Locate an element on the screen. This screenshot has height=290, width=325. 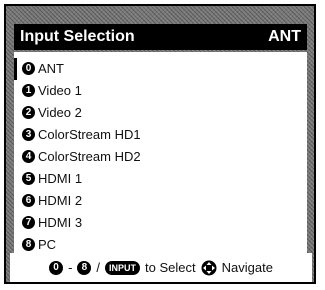
help-bar: 0 - 8 / INPUT to Select Navigate is located at coordinates (161, 267).